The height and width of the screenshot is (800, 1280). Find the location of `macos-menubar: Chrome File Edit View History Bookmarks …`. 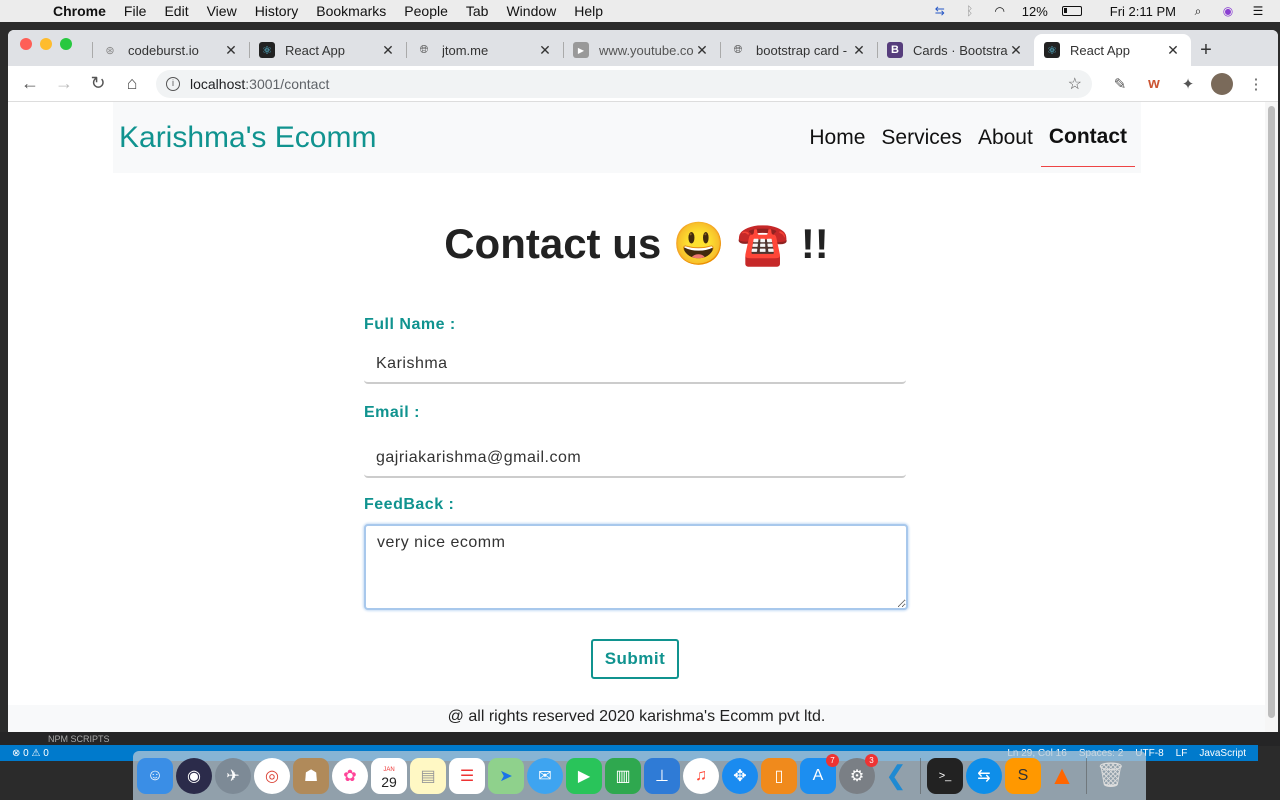

macos-menubar: Chrome File Edit View History Bookmarks … is located at coordinates (640, 11).